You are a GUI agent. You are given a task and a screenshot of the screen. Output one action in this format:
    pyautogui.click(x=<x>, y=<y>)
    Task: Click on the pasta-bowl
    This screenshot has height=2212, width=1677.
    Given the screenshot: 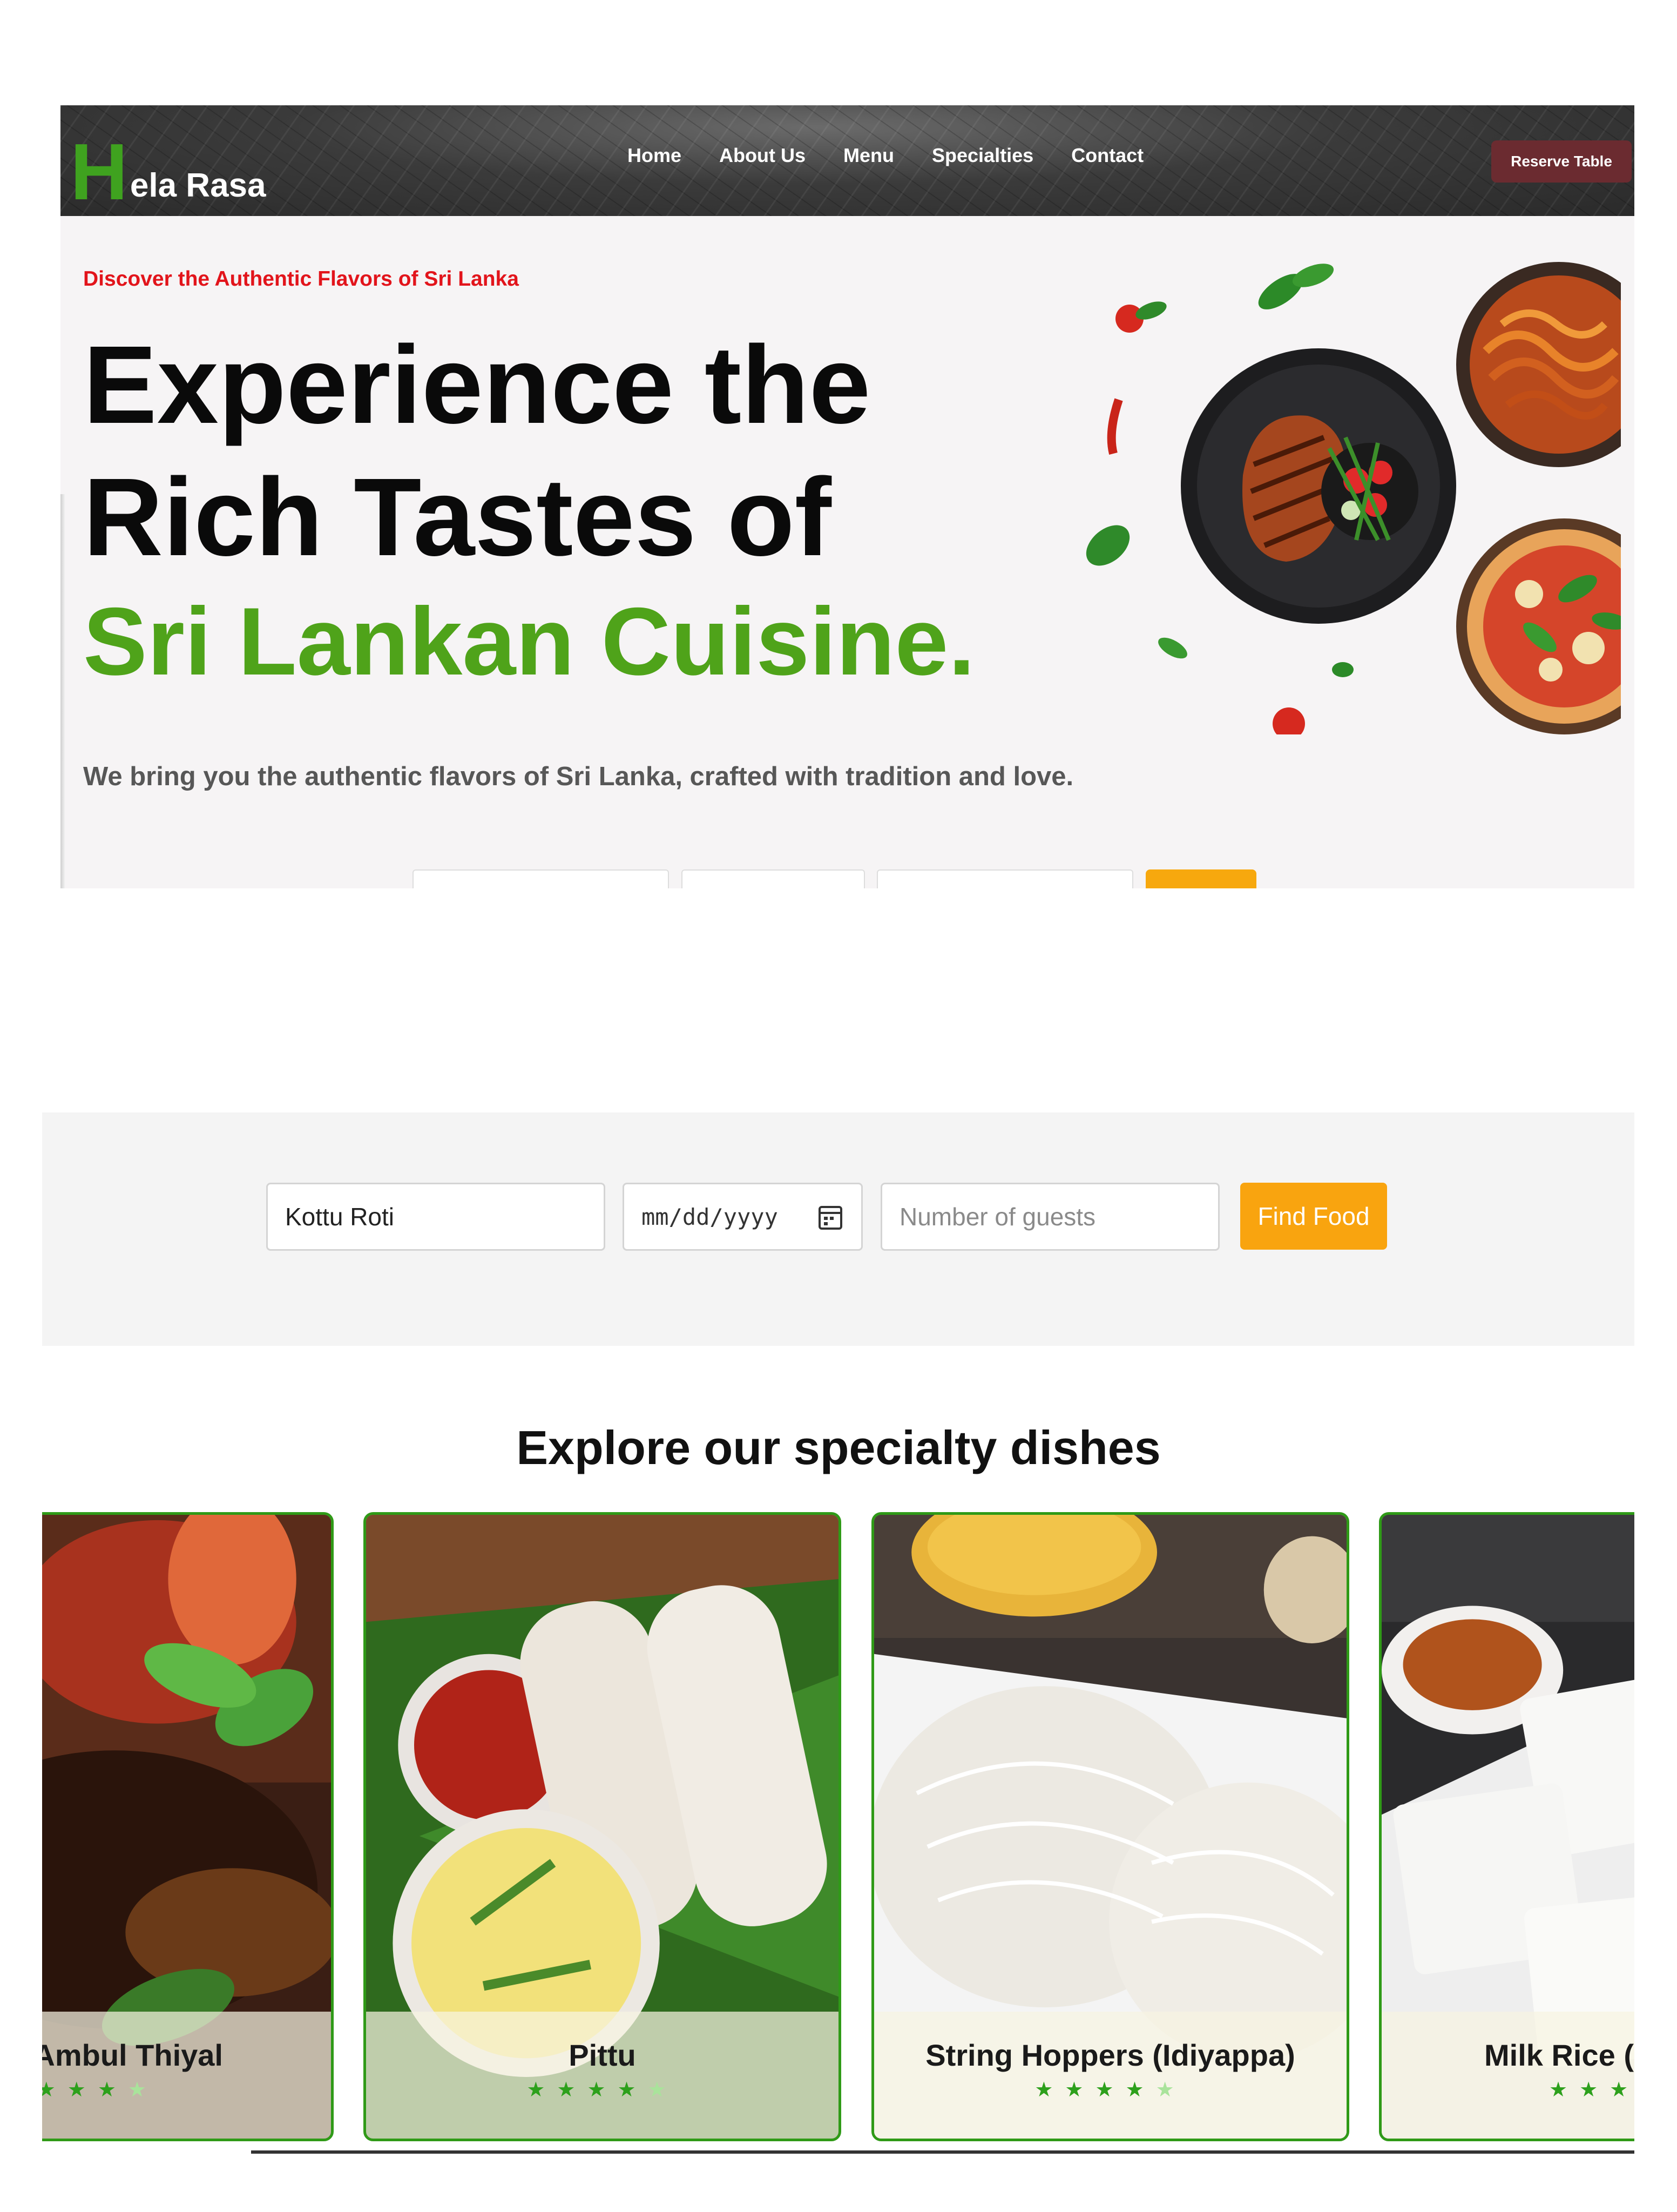 What is the action you would take?
    pyautogui.click(x=1538, y=364)
    